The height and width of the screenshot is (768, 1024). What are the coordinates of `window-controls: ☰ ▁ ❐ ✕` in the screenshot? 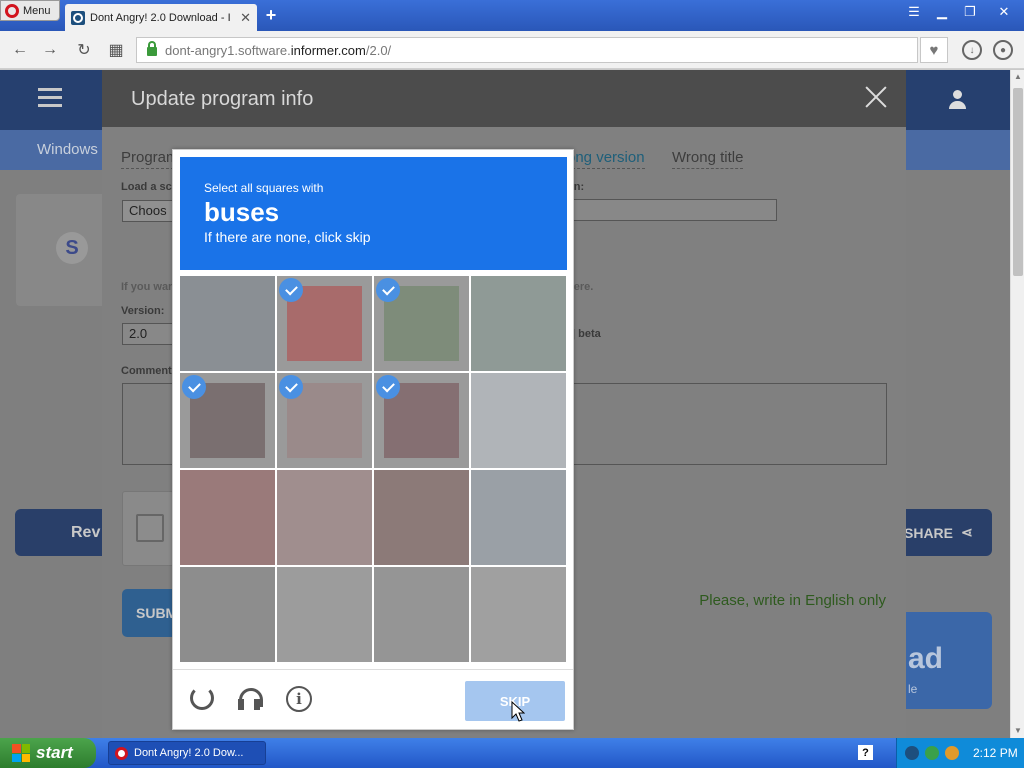 It's located at (962, 12).